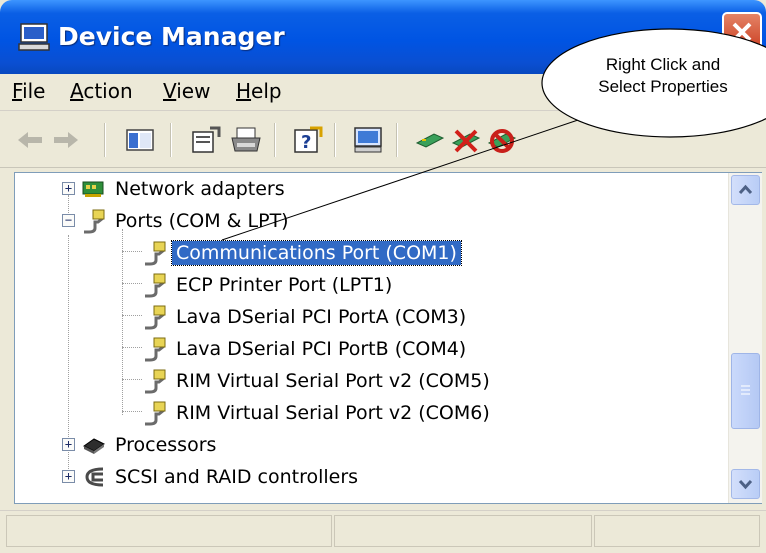 This screenshot has height=553, width=766. Describe the element at coordinates (368, 140) in the screenshot. I see `scan-hardware-icon` at that location.